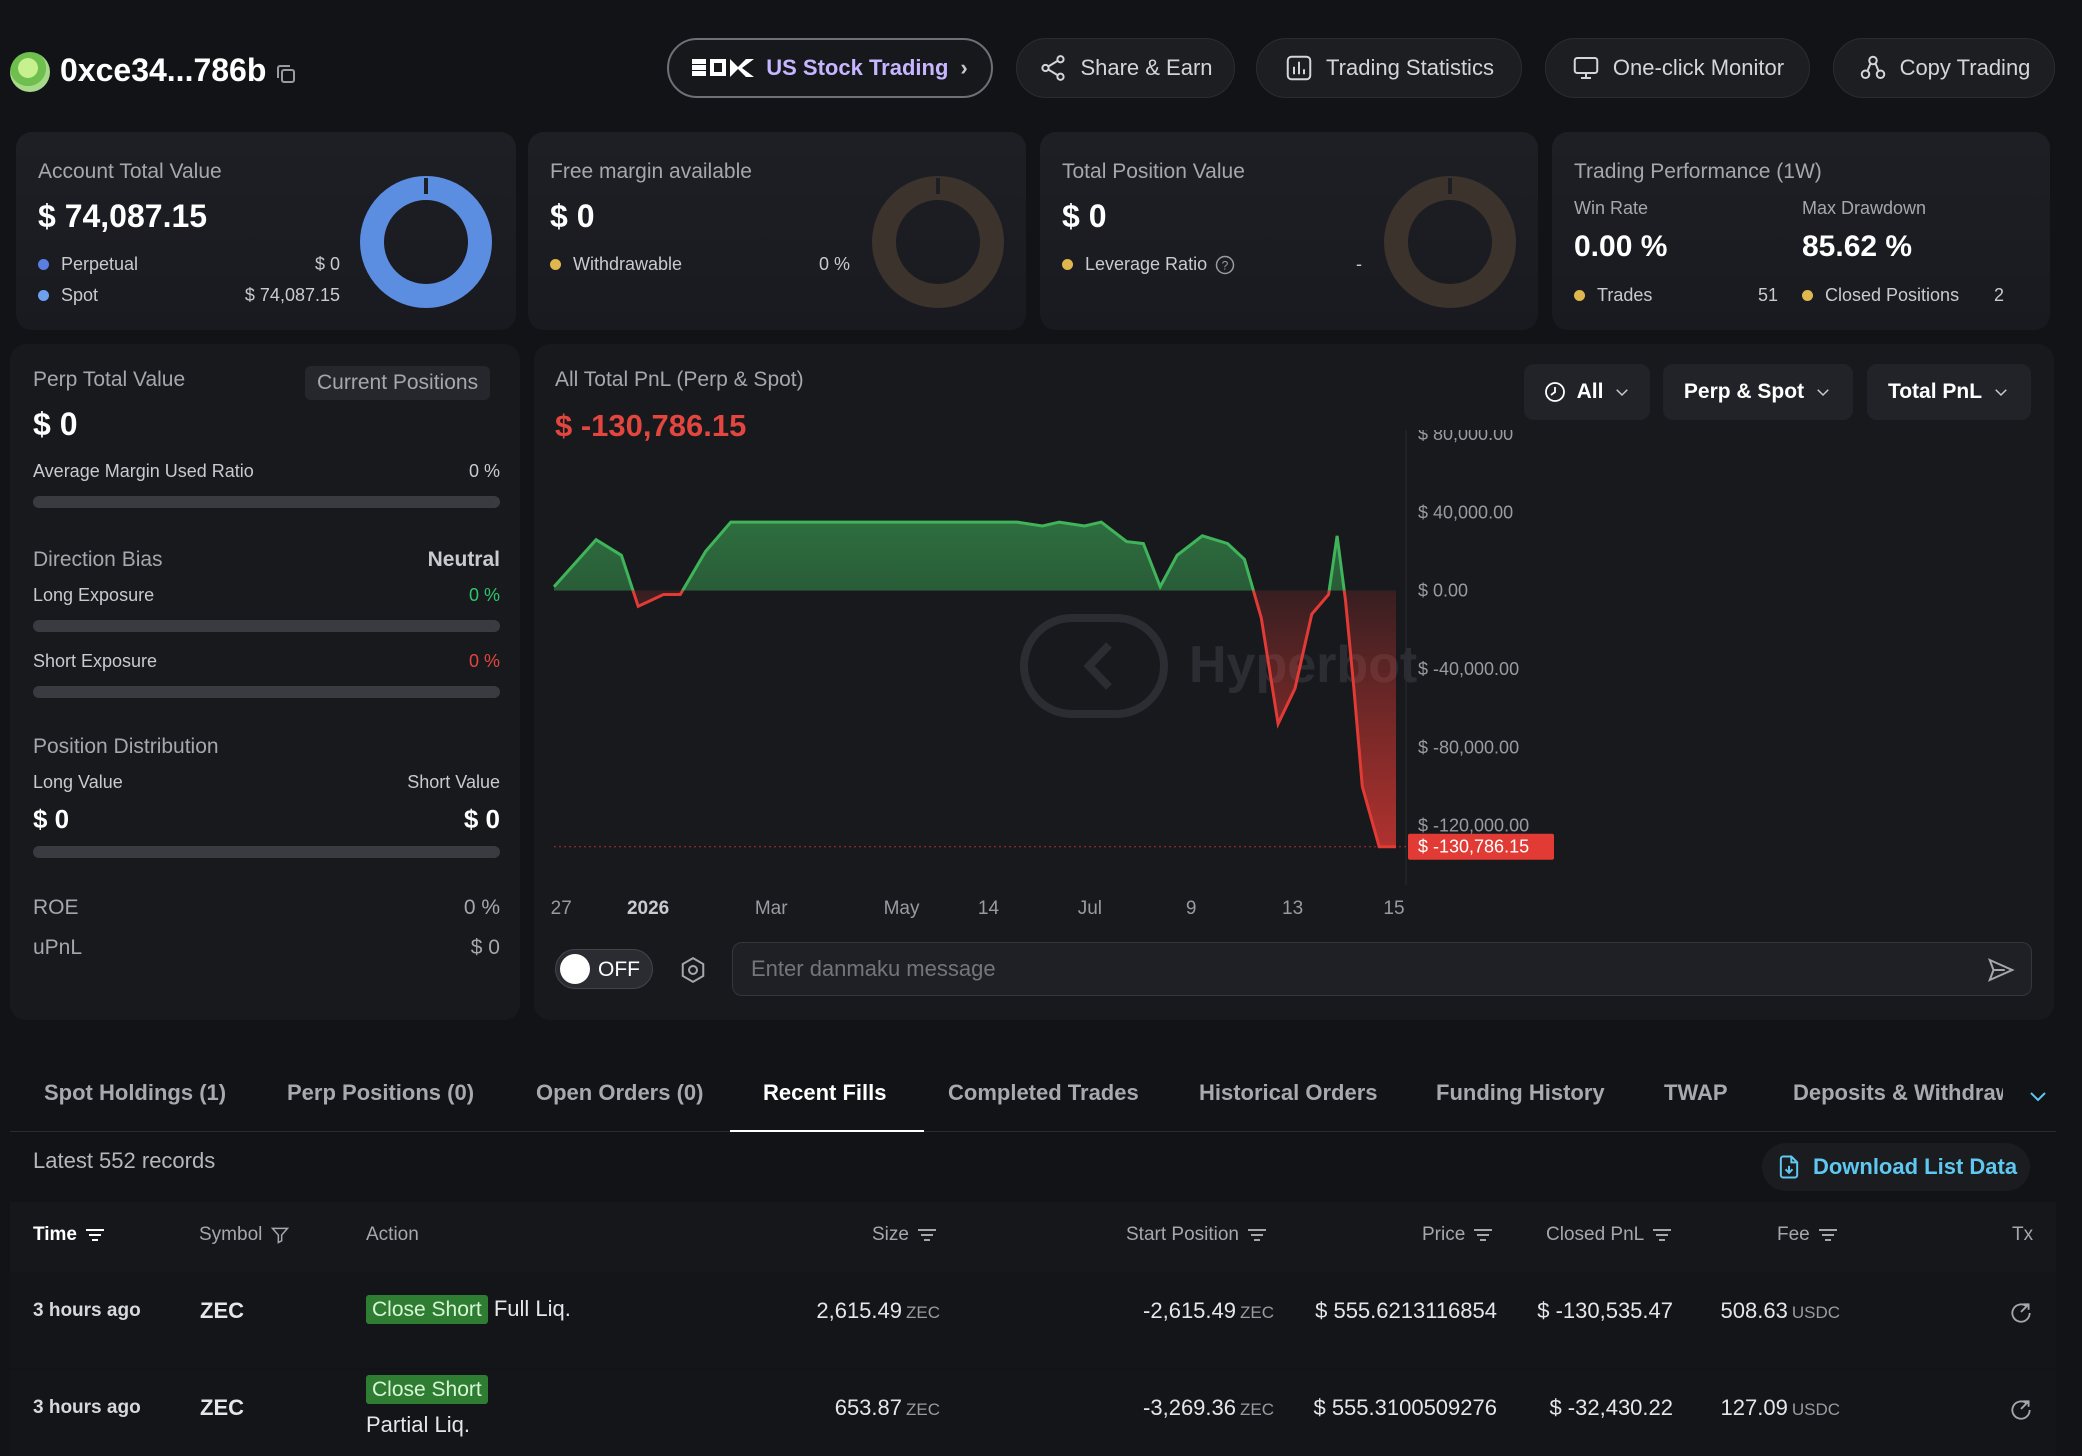  Describe the element at coordinates (1807, 295) in the screenshot. I see `closed-dot-icon` at that location.